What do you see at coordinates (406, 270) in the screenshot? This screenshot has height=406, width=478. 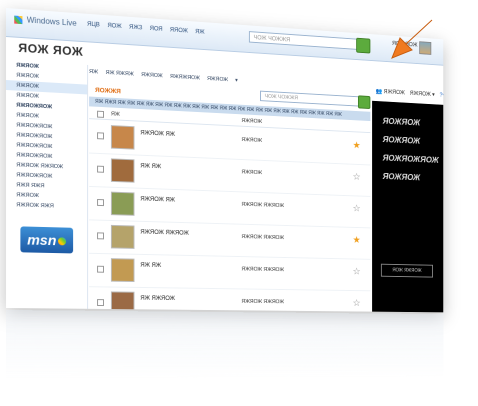 I see `ad-button: ЯОЖ ЯЖЯОЖ` at bounding box center [406, 270].